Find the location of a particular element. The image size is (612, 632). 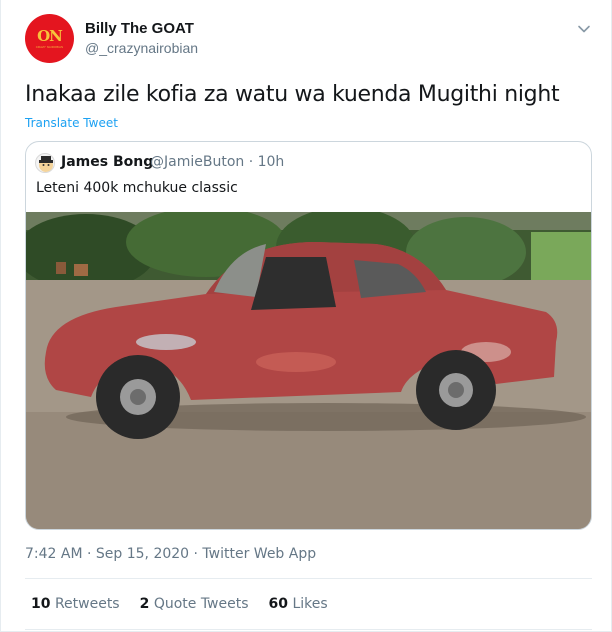

likes-count: 60 is located at coordinates (278, 604).